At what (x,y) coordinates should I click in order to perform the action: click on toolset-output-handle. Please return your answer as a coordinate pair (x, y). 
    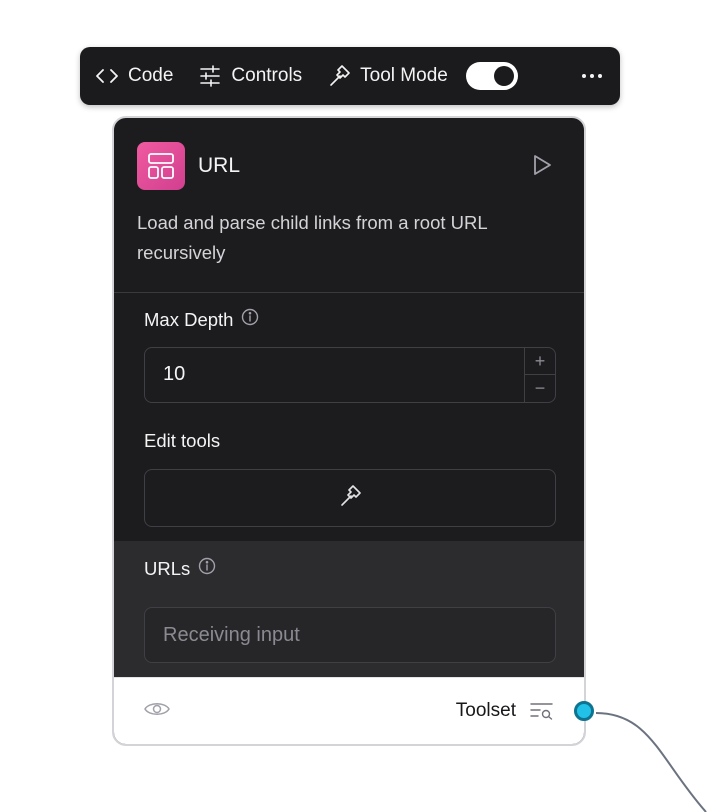
    Looking at the image, I should click on (584, 711).